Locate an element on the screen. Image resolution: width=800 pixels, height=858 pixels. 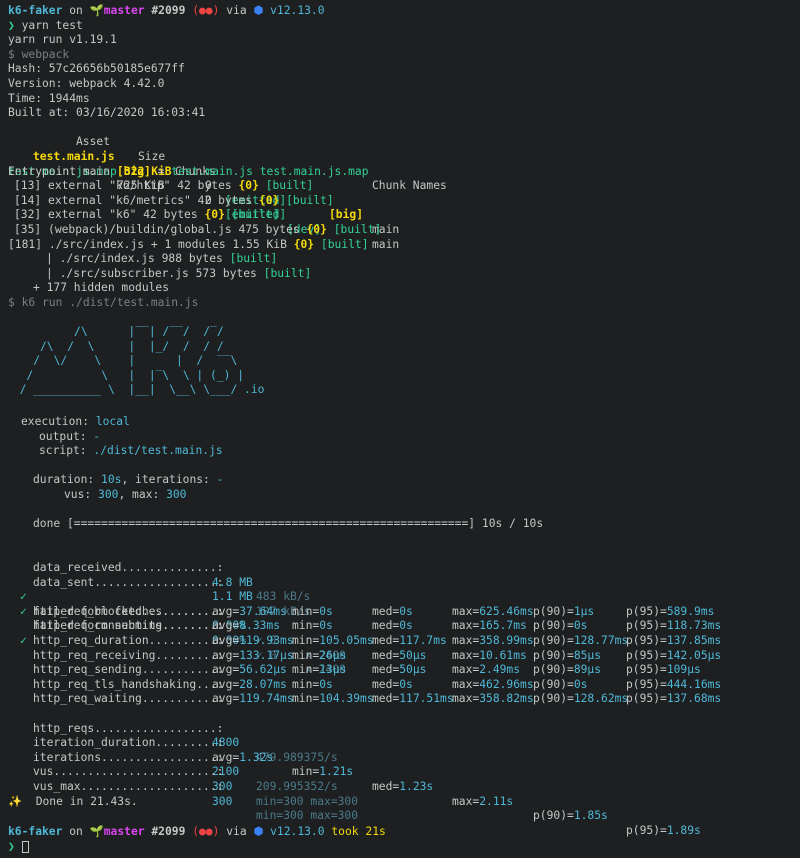
metric-min: min=104.39ms is located at coordinates (333, 699).